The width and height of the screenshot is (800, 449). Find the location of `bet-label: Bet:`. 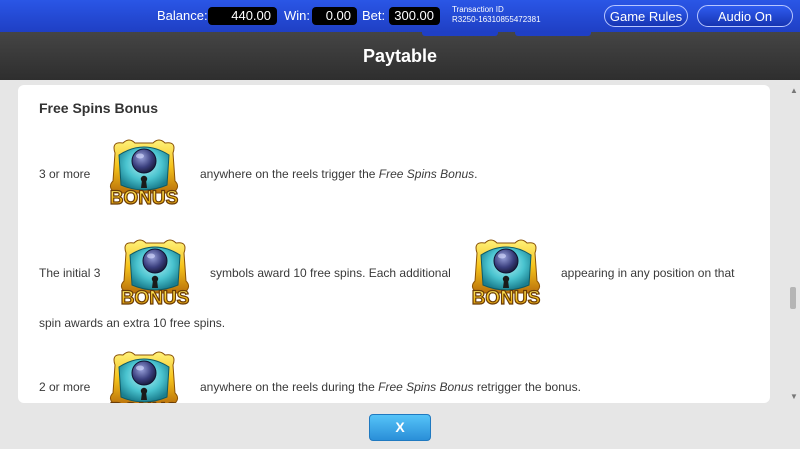

bet-label: Bet: is located at coordinates (374, 15).